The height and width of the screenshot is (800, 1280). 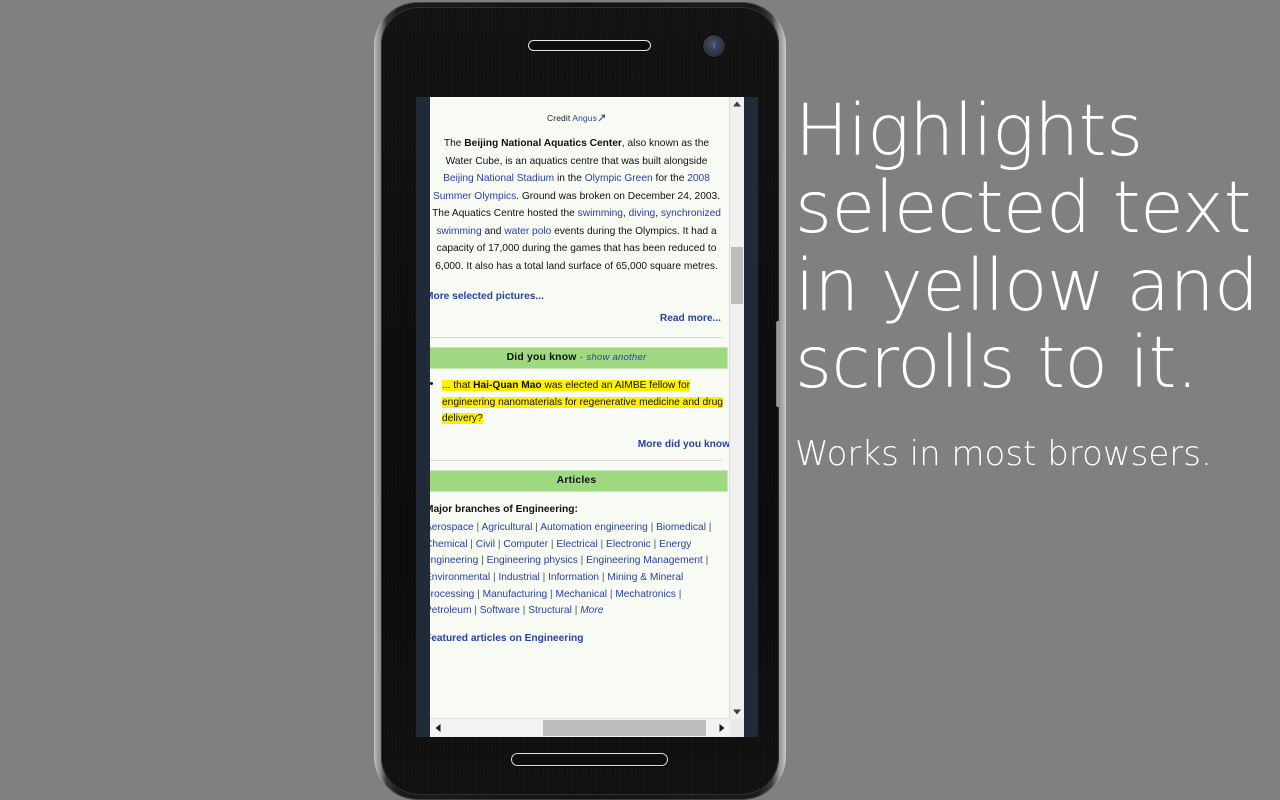 I want to click on branches-label: Major branches of Engineering:, so click(x=504, y=509).